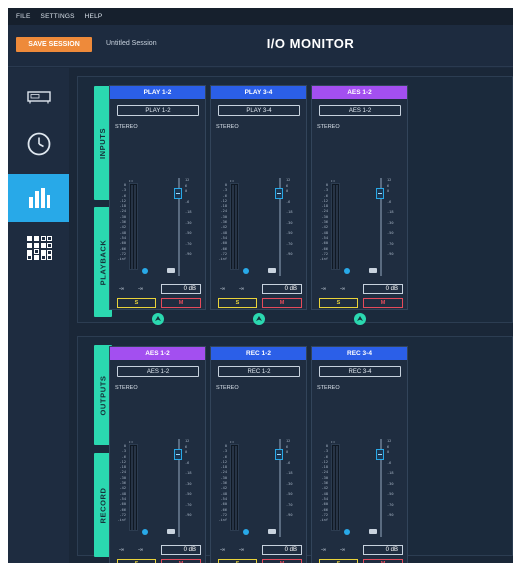 This screenshot has height=563, width=515. I want to click on fader-tick: -6, so click(187, 462).